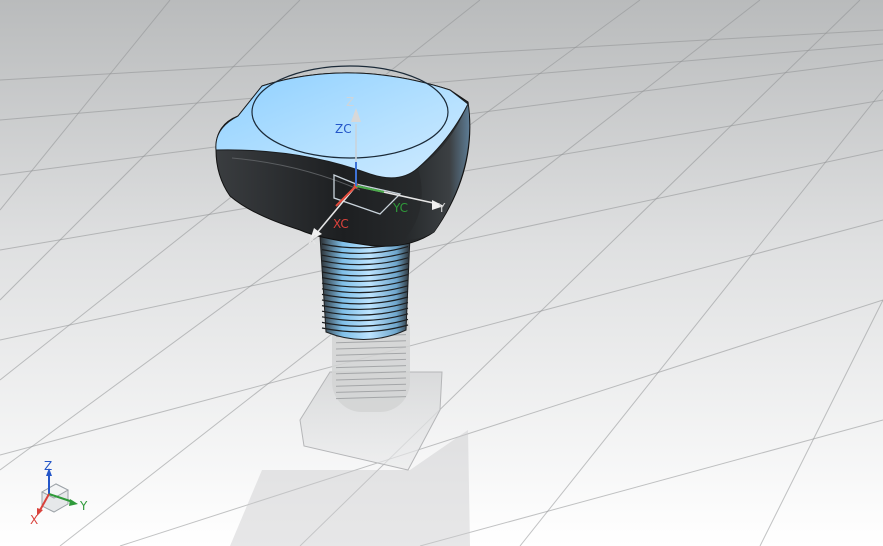 The image size is (883, 546). Describe the element at coordinates (350, 102) in the screenshot. I see `wcs-z-label: Z` at that location.